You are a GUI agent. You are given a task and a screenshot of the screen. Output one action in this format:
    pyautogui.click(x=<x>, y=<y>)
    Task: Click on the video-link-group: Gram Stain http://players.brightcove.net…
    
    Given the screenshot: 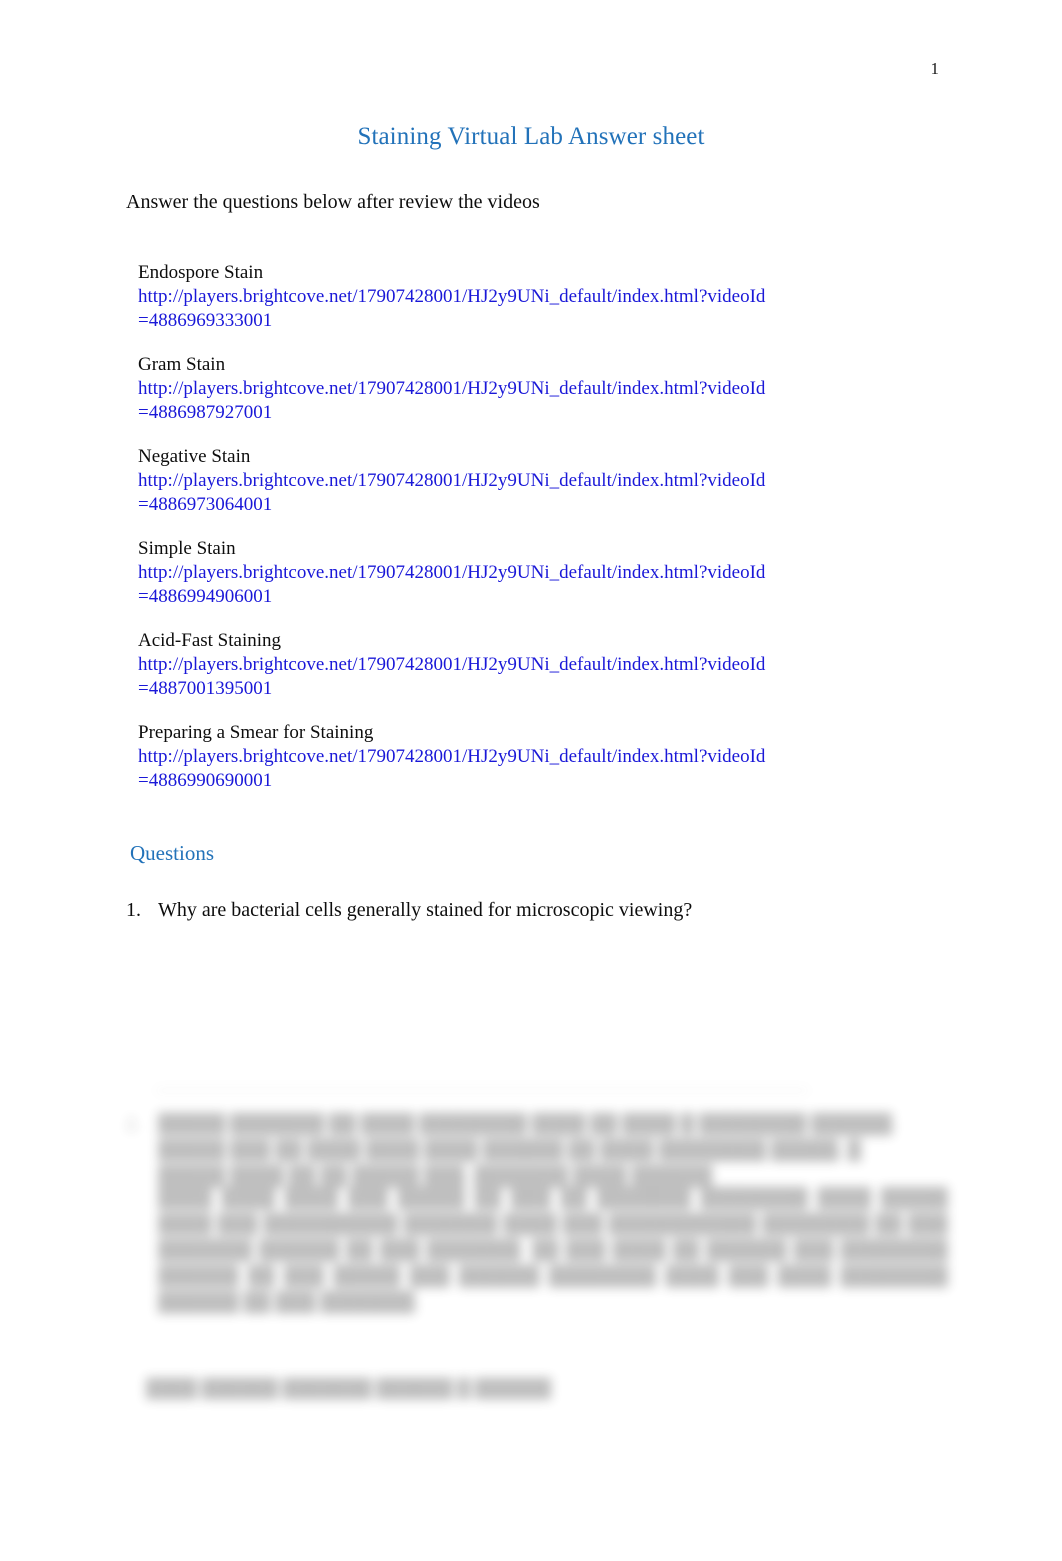 What is the action you would take?
    pyautogui.click(x=488, y=389)
    